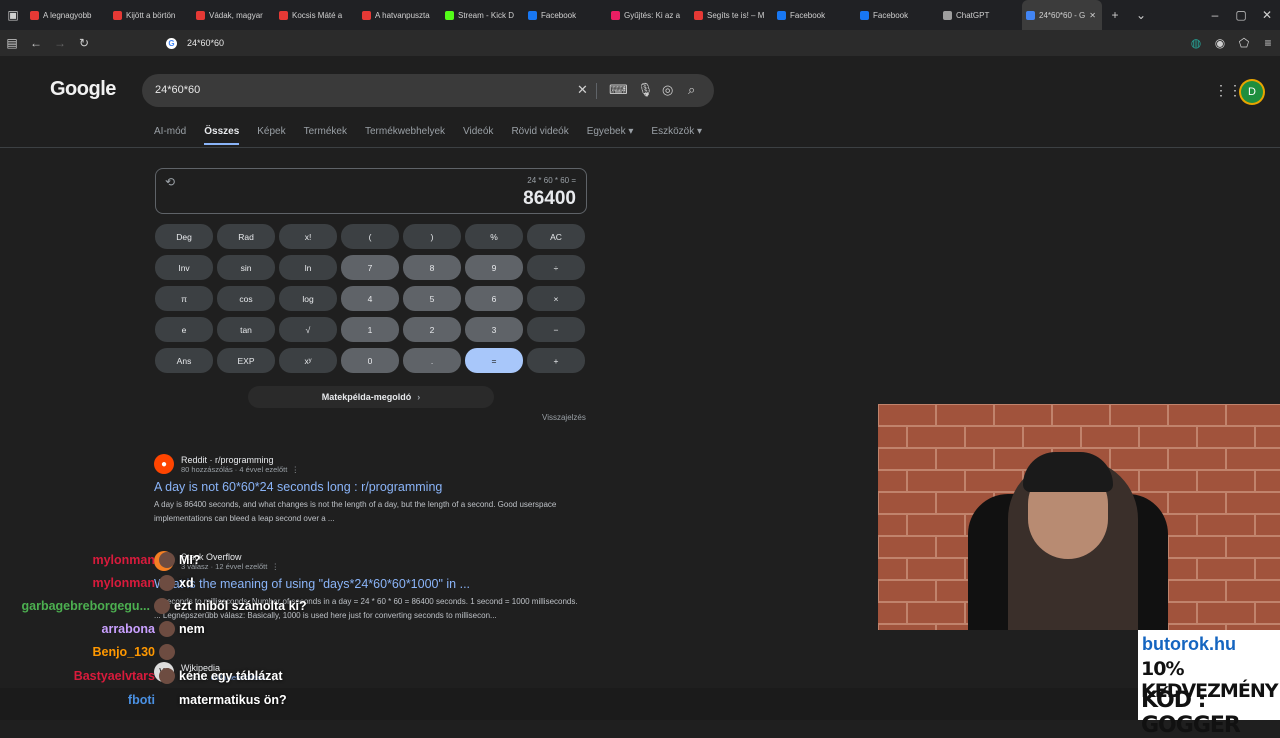 The image size is (1280, 738). I want to click on nav-tab: Képek, so click(271, 135).